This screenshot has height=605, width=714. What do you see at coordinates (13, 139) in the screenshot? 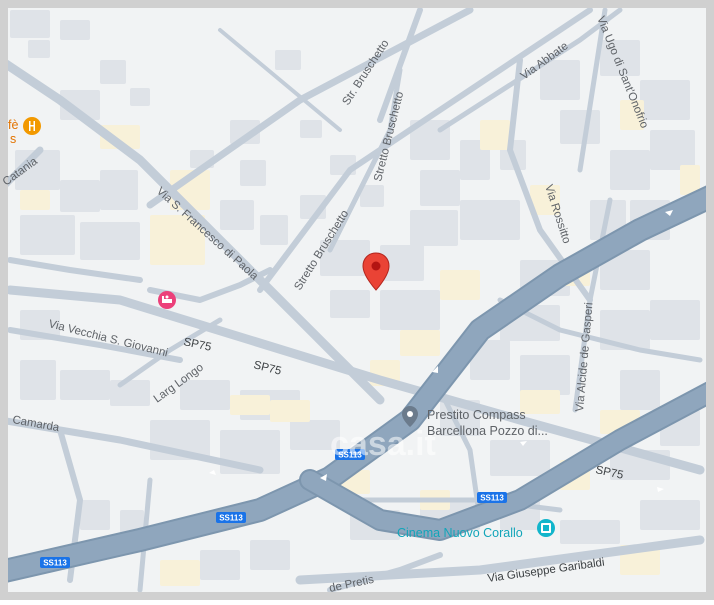
I see `poi-cafe-label-2: s` at bounding box center [13, 139].